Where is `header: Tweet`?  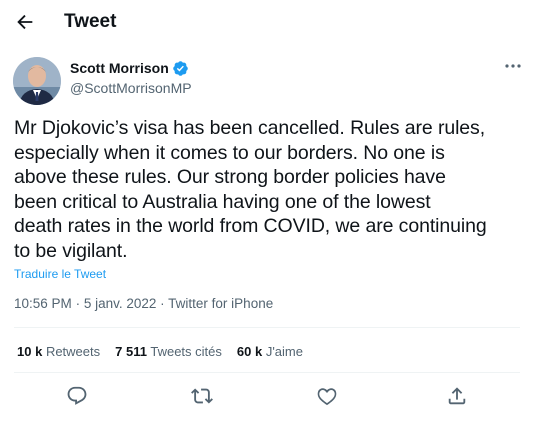
header: Tweet is located at coordinates (267, 22).